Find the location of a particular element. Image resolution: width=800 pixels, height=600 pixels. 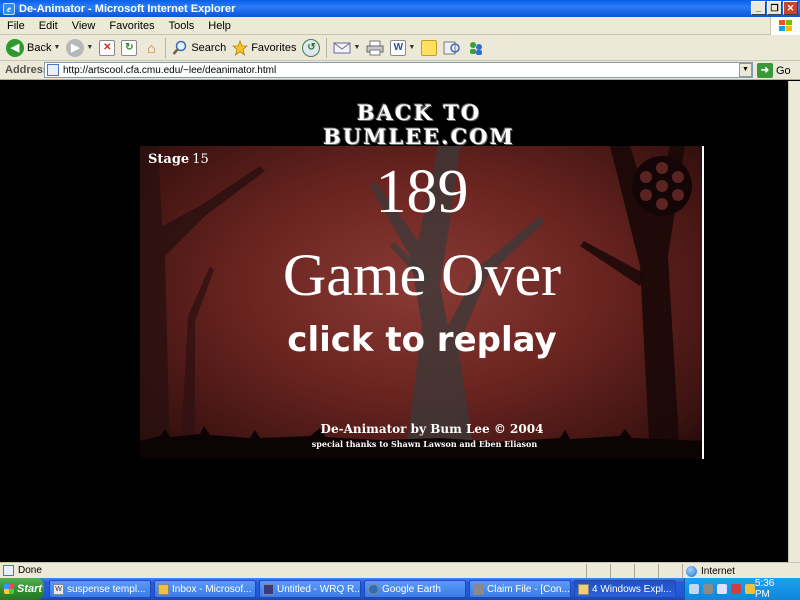

folder-icon is located at coordinates (583, 589).